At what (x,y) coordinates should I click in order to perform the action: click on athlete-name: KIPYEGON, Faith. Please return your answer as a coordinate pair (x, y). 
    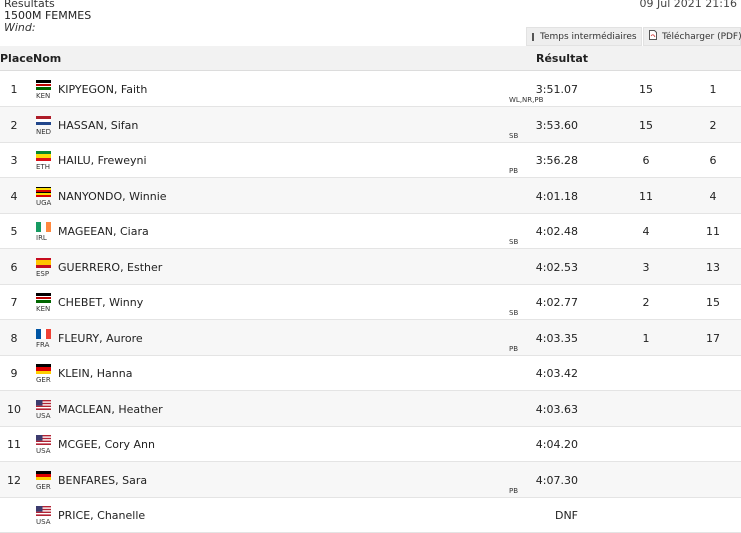
    Looking at the image, I should click on (102, 89).